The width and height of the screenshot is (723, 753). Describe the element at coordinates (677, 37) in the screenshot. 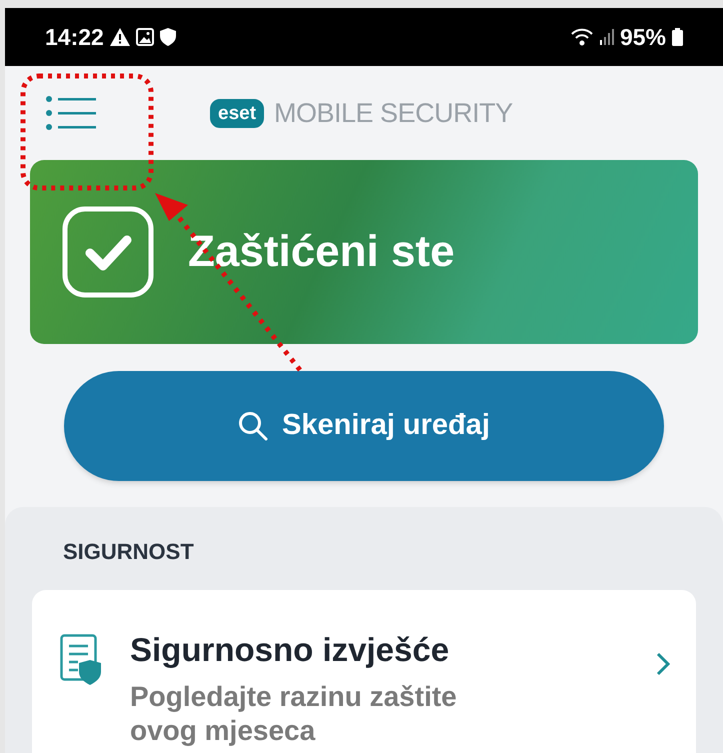

I see `battery-icon` at that location.